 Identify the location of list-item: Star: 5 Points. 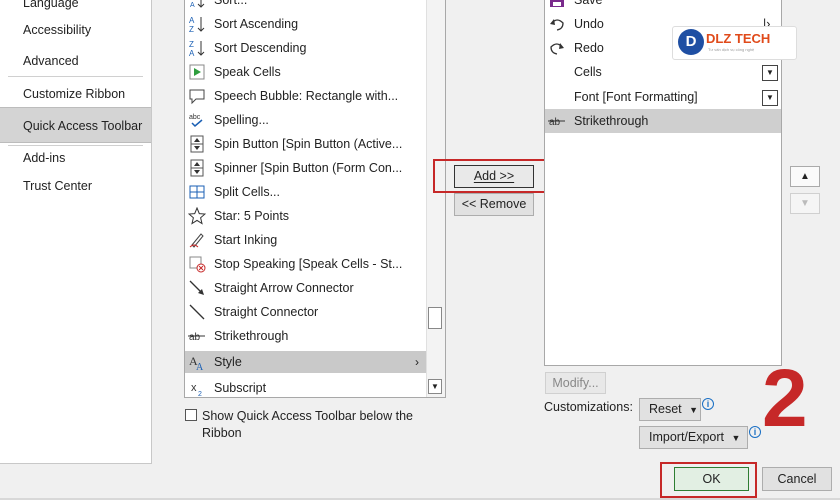
(307, 216).